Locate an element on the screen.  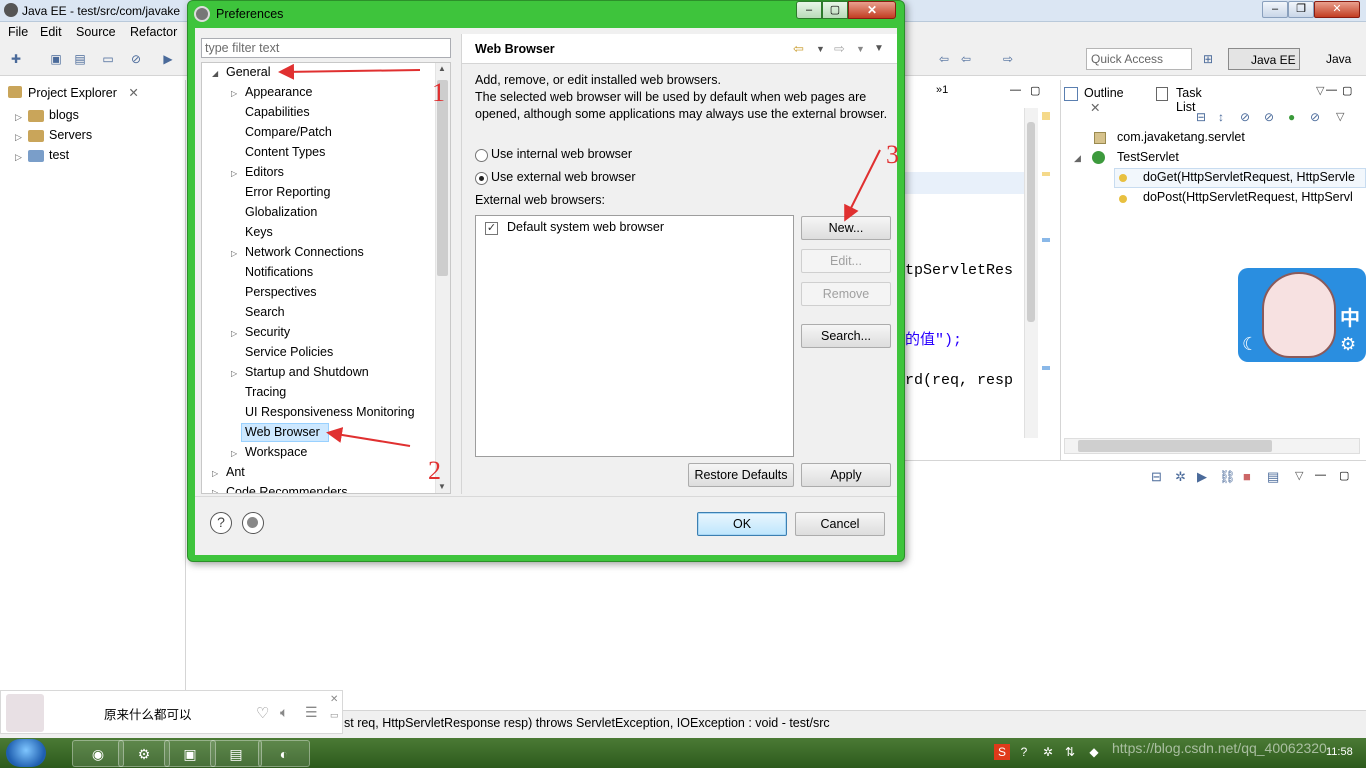
preferences-close-button: ✕ is located at coordinates (872, 10).